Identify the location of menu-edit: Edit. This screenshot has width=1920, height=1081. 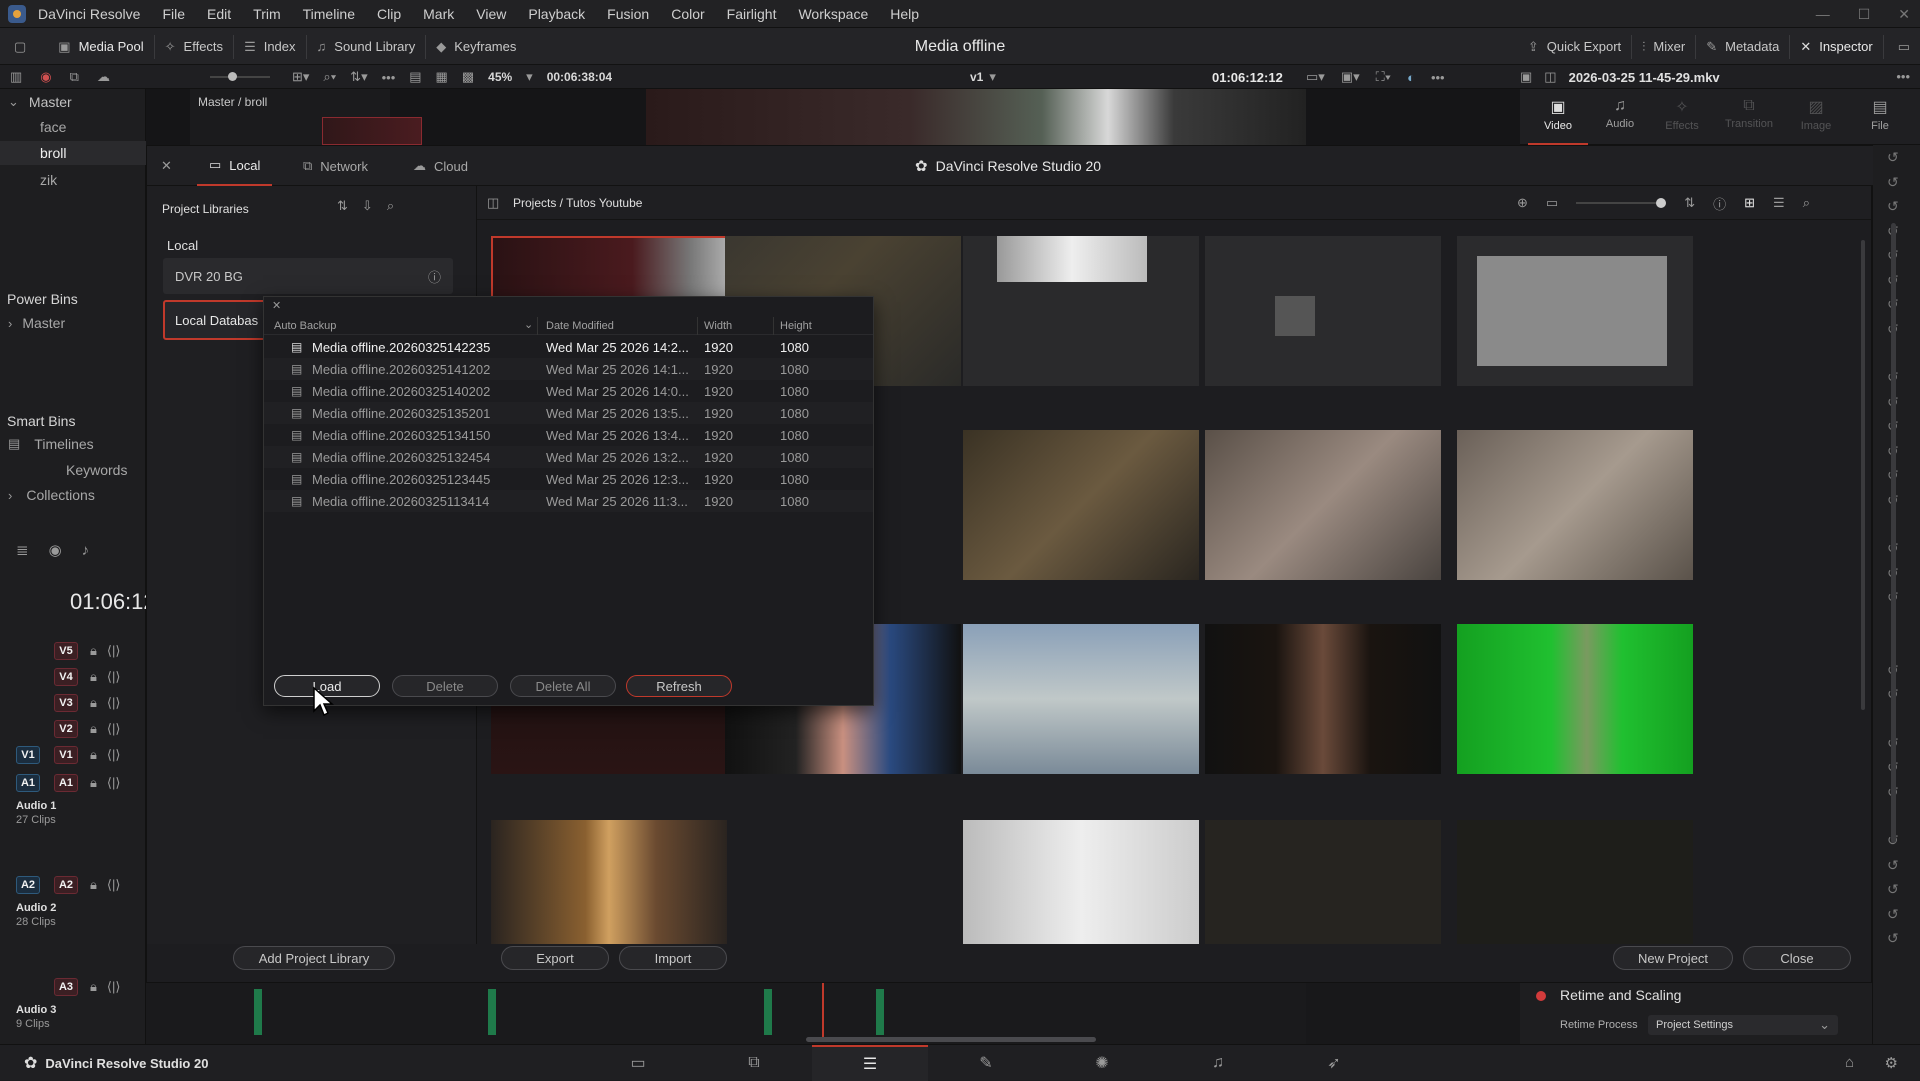
(219, 14).